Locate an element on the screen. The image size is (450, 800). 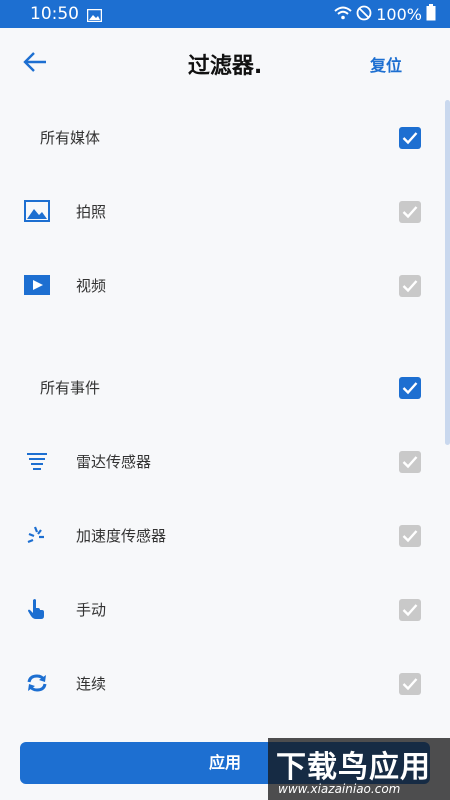
video-icon is located at coordinates (37, 286).